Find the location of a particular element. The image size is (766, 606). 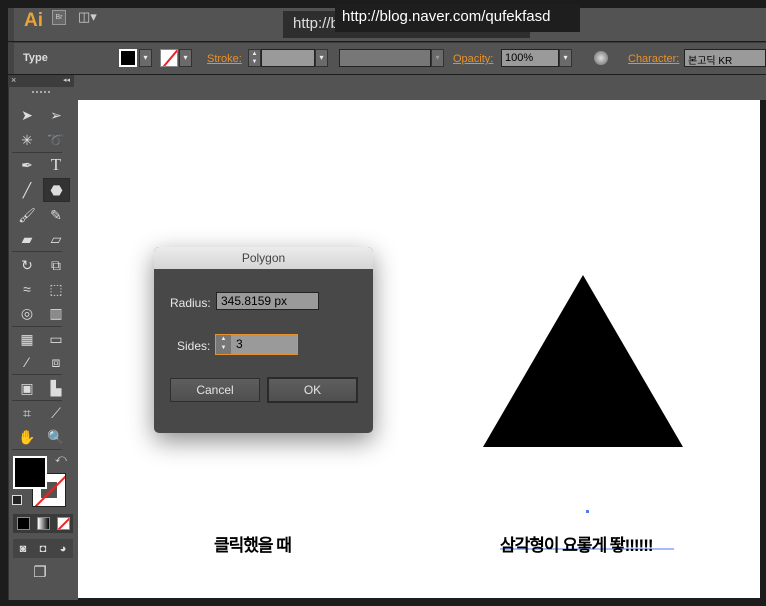

artwork-layer is located at coordinates (583, 412).